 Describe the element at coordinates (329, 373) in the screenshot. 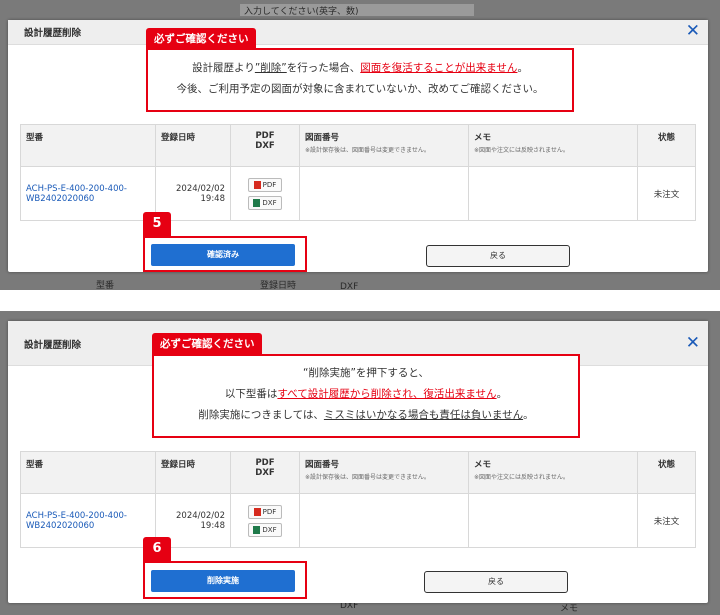

I see `notice-emphasis: “削除実施”` at that location.